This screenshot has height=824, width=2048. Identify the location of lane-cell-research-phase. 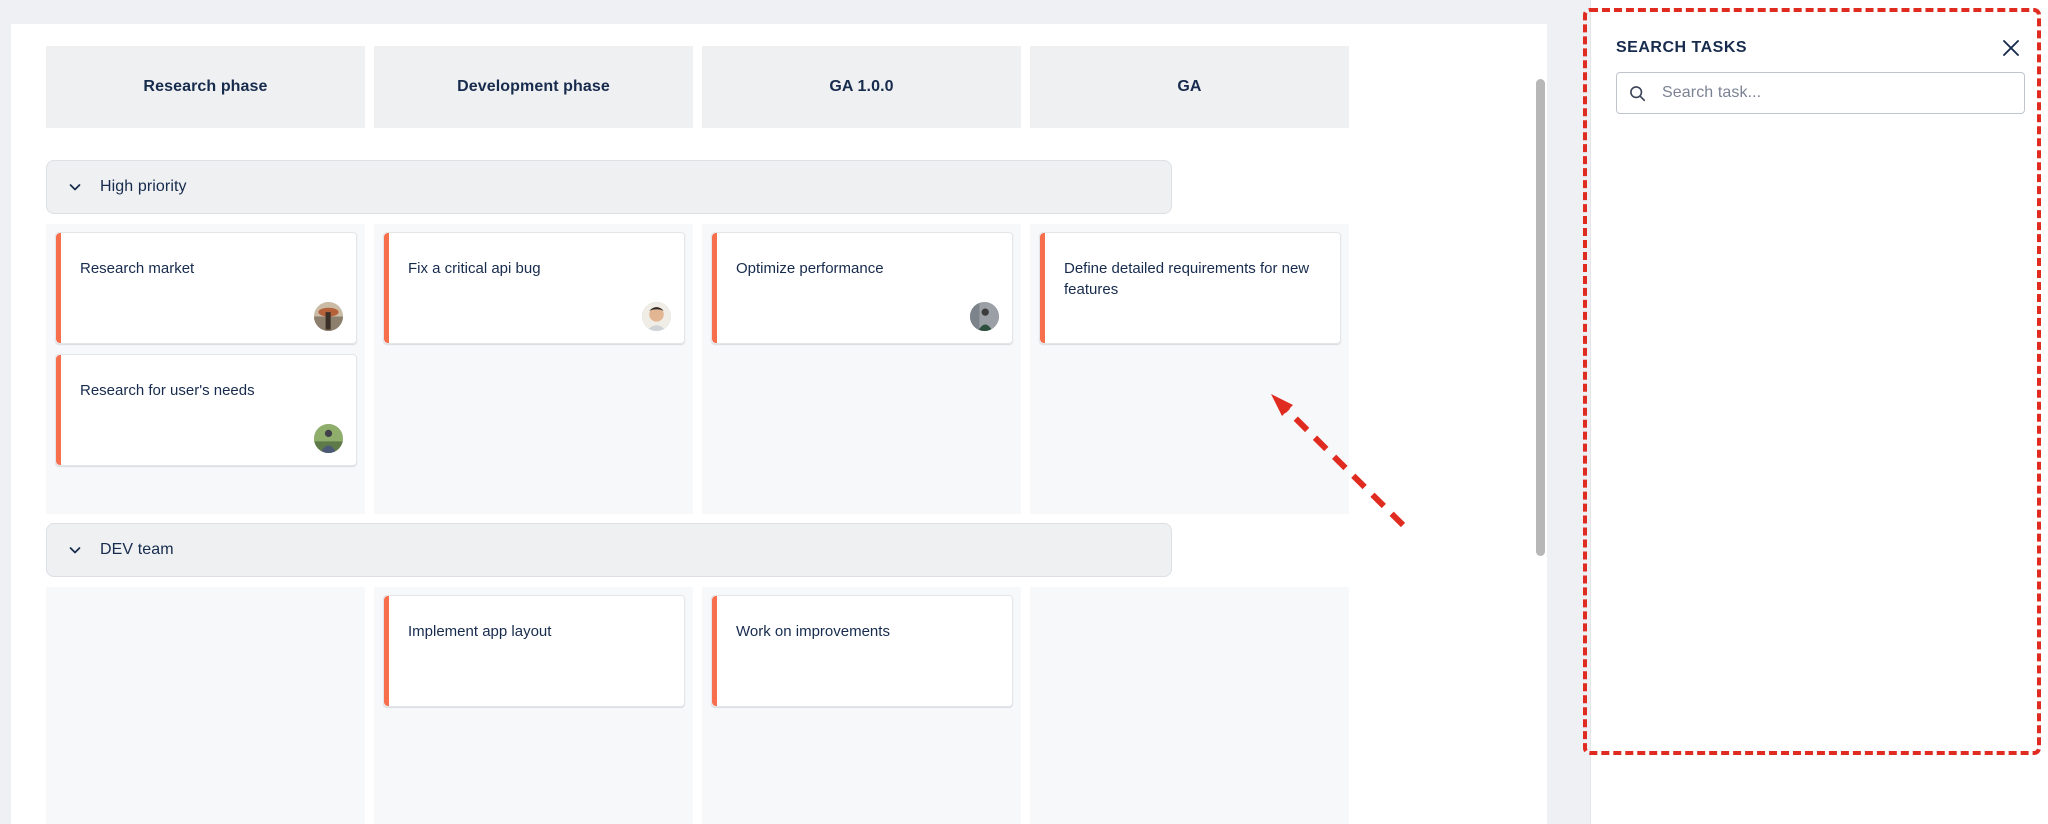
(205, 705).